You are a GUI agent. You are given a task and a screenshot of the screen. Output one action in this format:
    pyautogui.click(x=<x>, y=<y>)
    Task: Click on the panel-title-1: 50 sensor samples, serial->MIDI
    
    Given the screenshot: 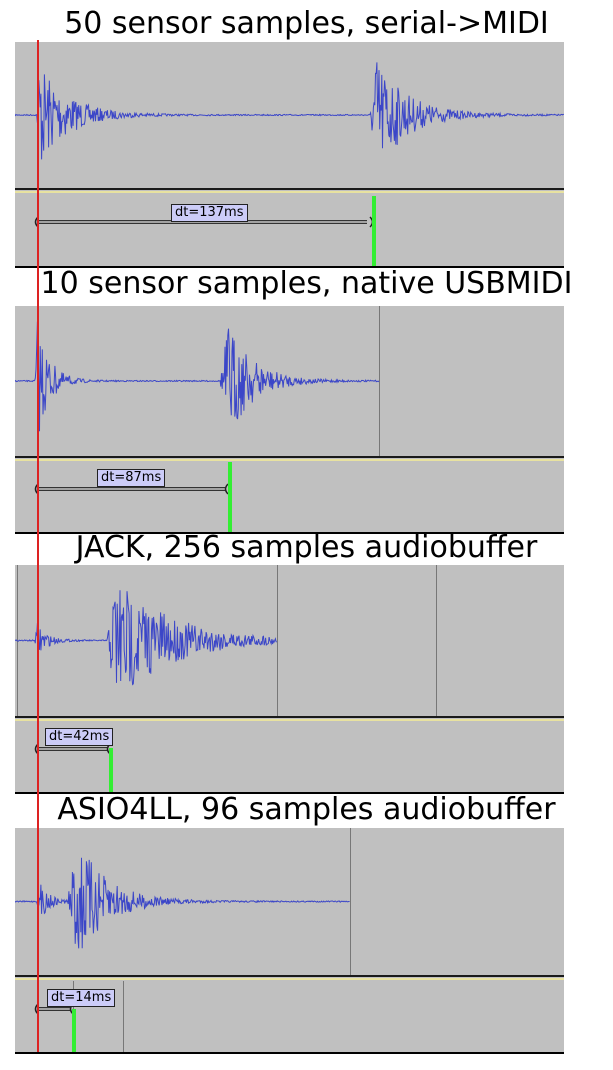 What is the action you would take?
    pyautogui.click(x=306, y=23)
    